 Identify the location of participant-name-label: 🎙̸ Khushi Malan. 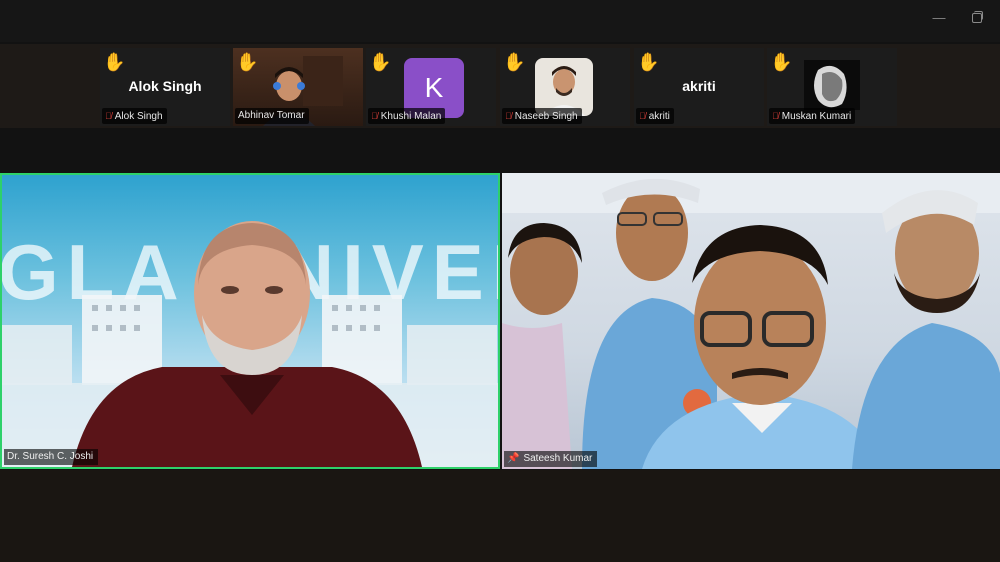
(407, 116).